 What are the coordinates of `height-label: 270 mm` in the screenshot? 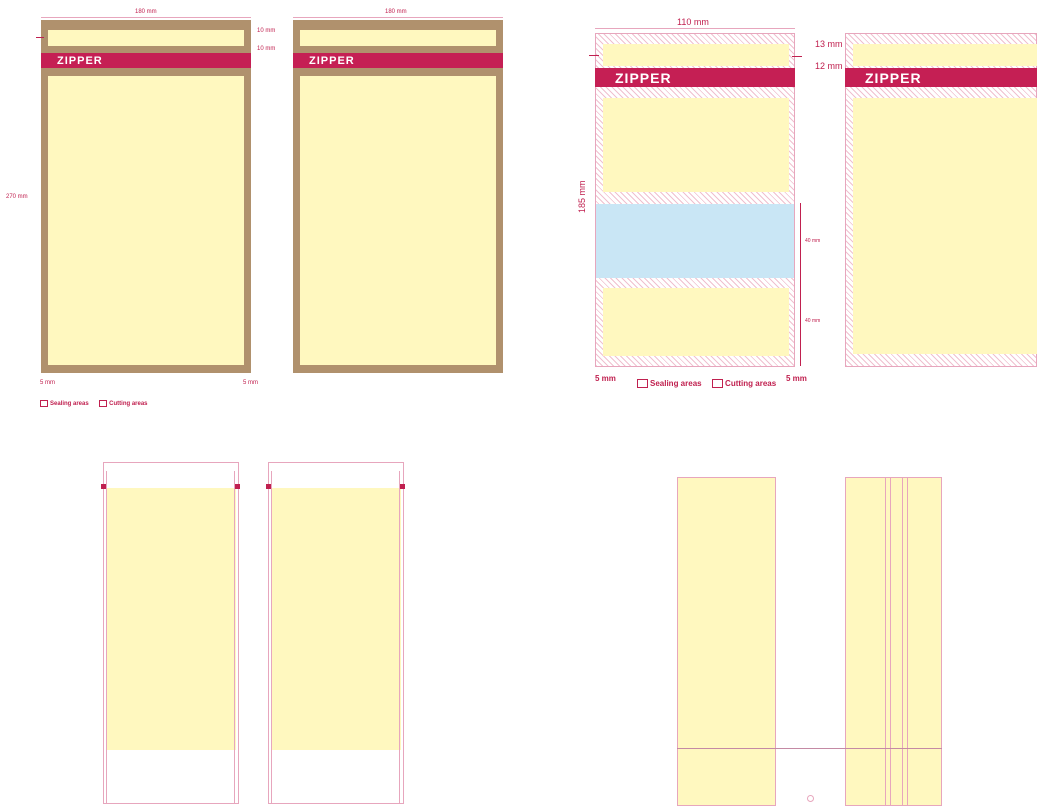 It's located at (17, 197).